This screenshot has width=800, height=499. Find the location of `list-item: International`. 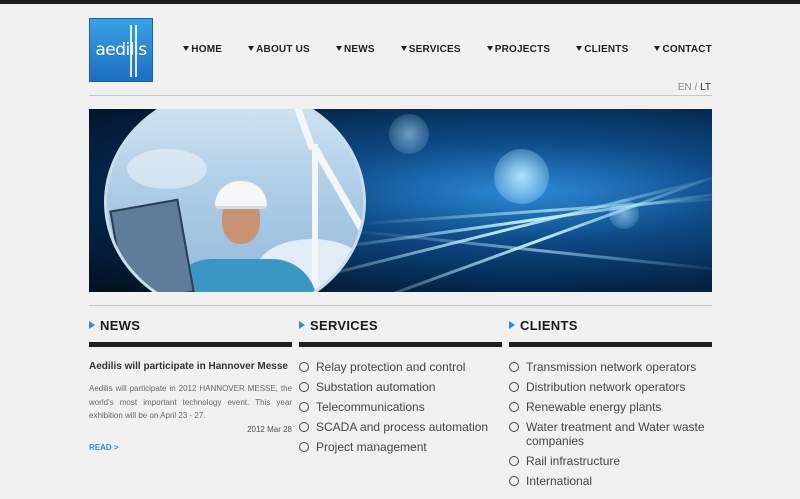

list-item: International is located at coordinates (610, 481).